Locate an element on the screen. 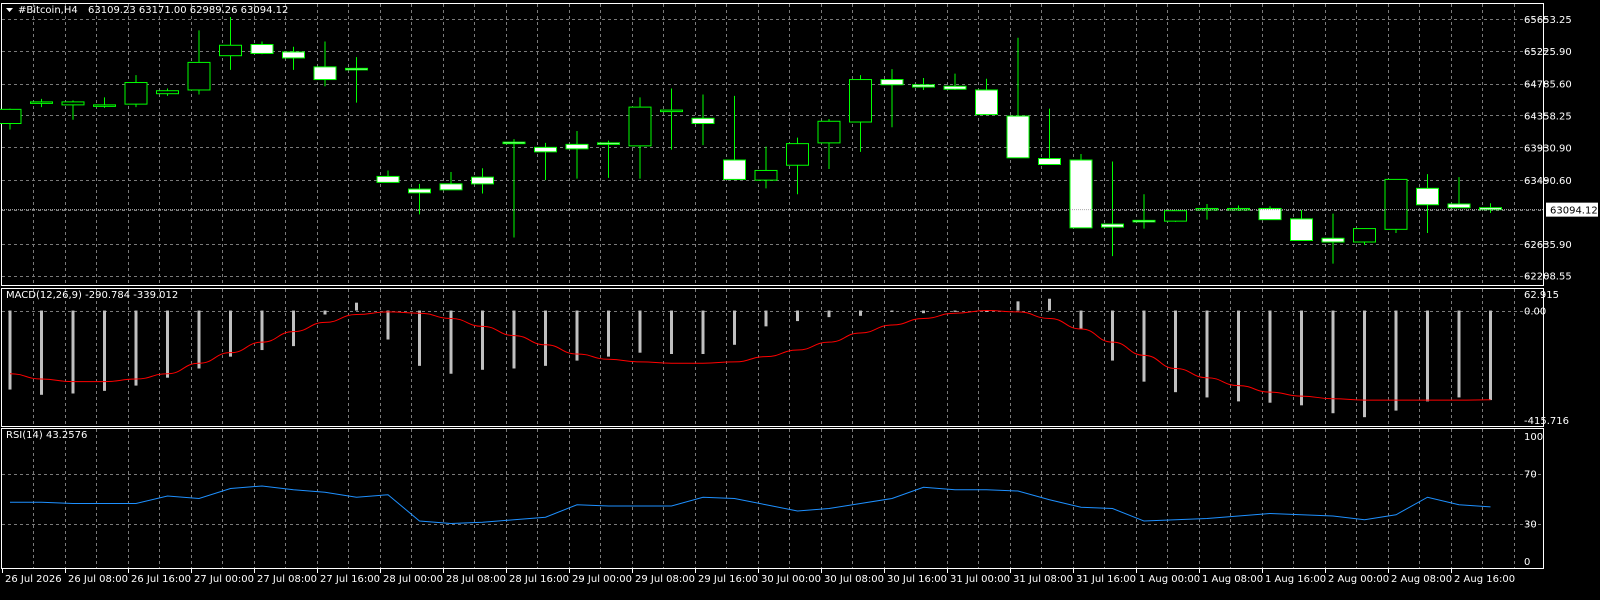 The width and height of the screenshot is (1600, 600). time-tick-label: 28 Jul 08:00 is located at coordinates (476, 579).